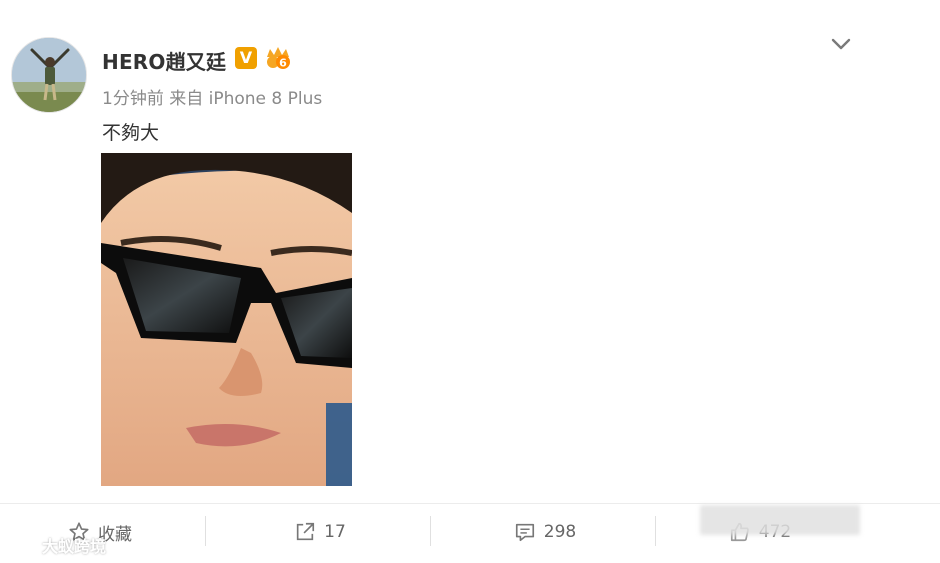 Image resolution: width=940 pixels, height=563 pixels. Describe the element at coordinates (320, 532) in the screenshot. I see `repost-button: 17` at that location.